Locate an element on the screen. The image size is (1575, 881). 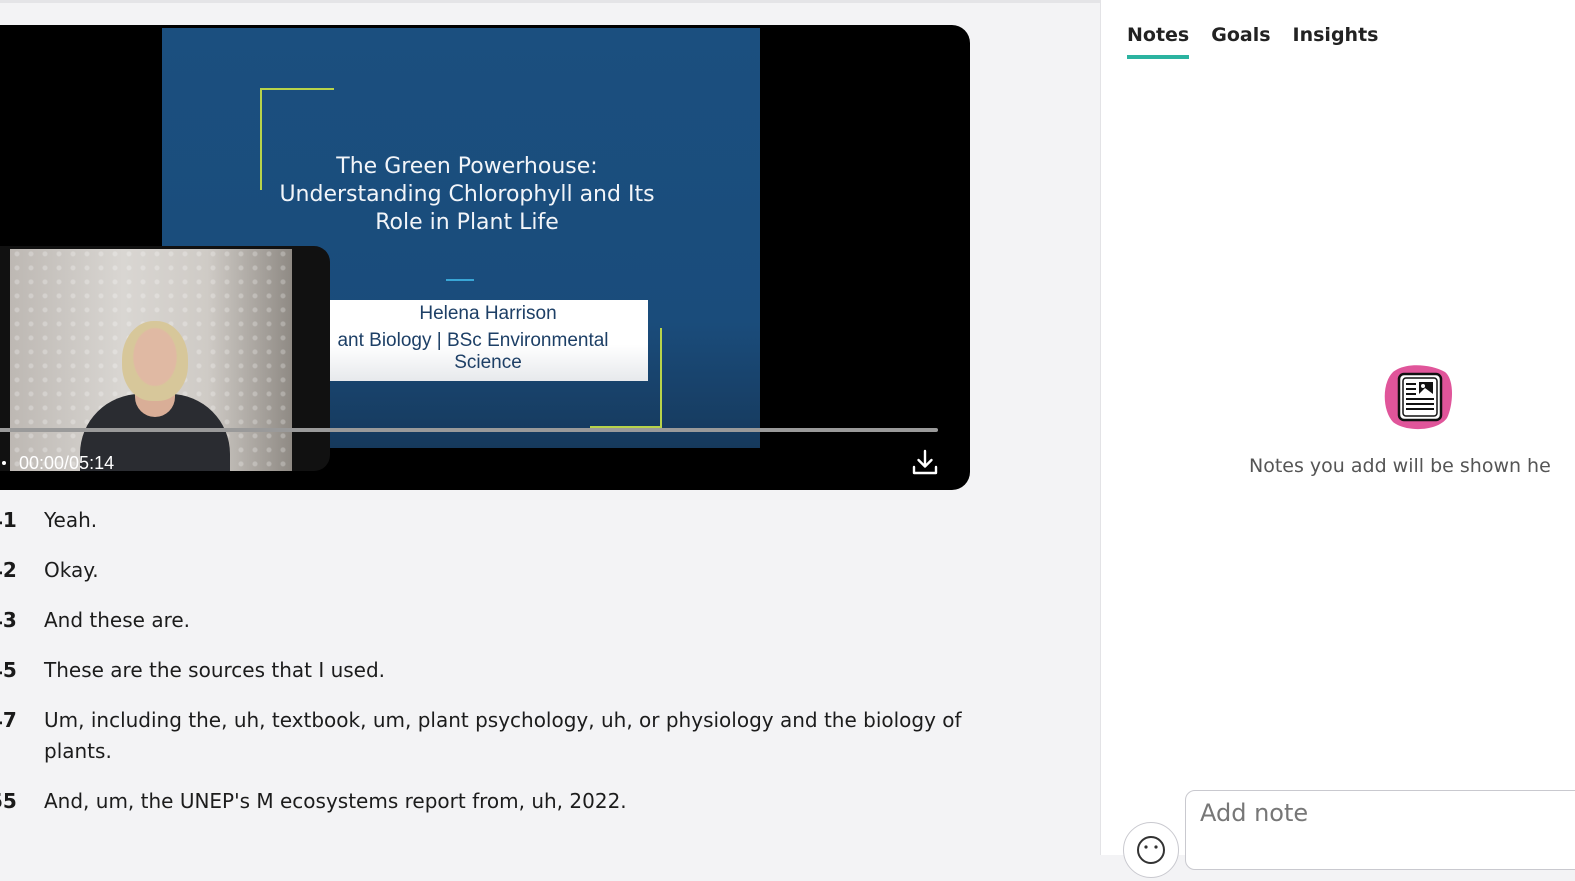
emoji-button is located at coordinates (1151, 850).